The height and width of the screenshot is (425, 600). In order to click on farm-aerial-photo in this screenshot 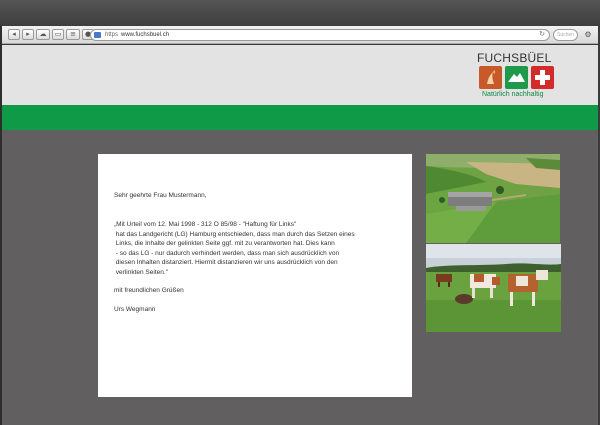, I will do `click(493, 198)`.